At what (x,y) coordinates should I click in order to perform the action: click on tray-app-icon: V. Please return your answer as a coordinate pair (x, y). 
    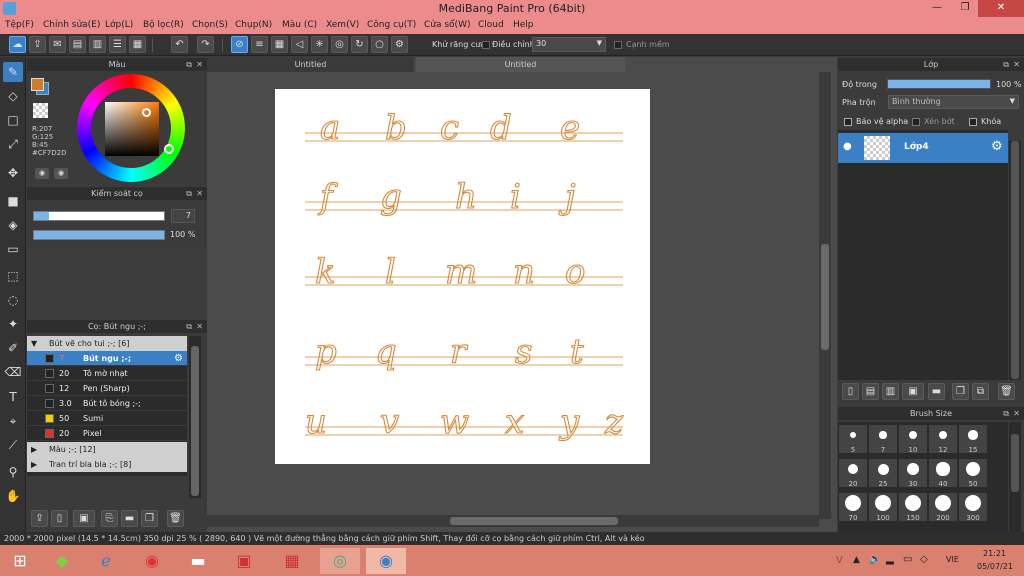
    Looking at the image, I should click on (839, 560).